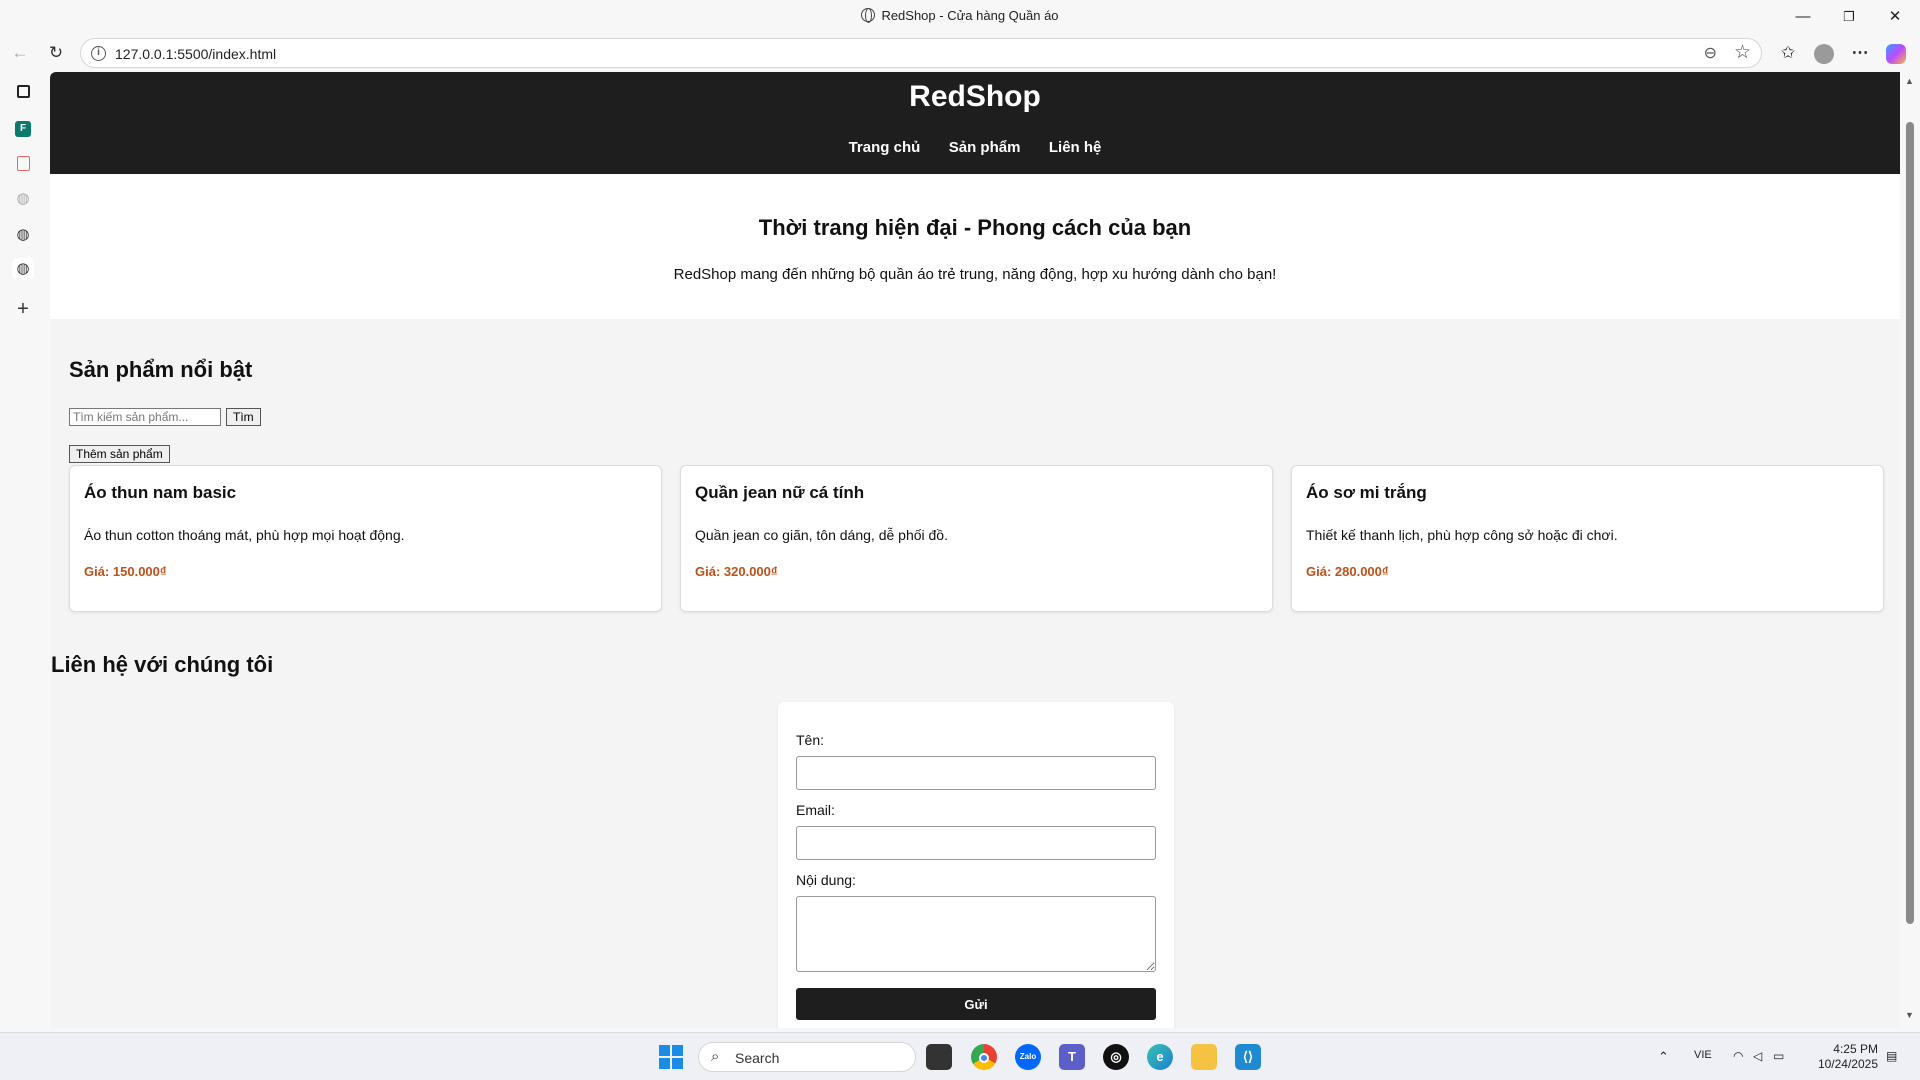 The image size is (1920, 1080). Describe the element at coordinates (160, 492) in the screenshot. I see `product-name: Áo thun nam basic` at that location.